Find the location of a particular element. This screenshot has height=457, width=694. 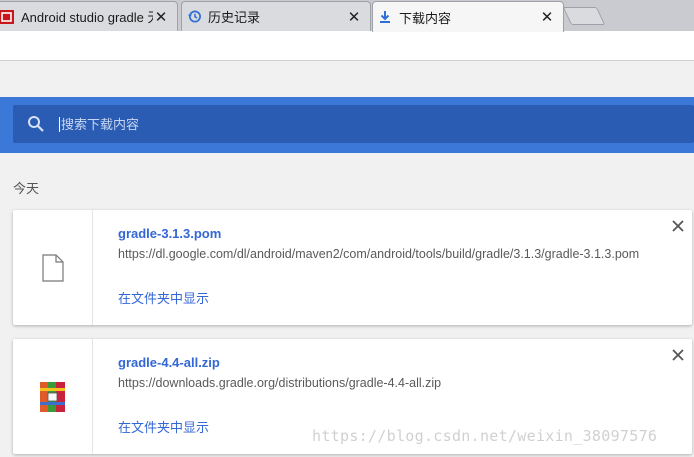

new-tab-button is located at coordinates (584, 16).